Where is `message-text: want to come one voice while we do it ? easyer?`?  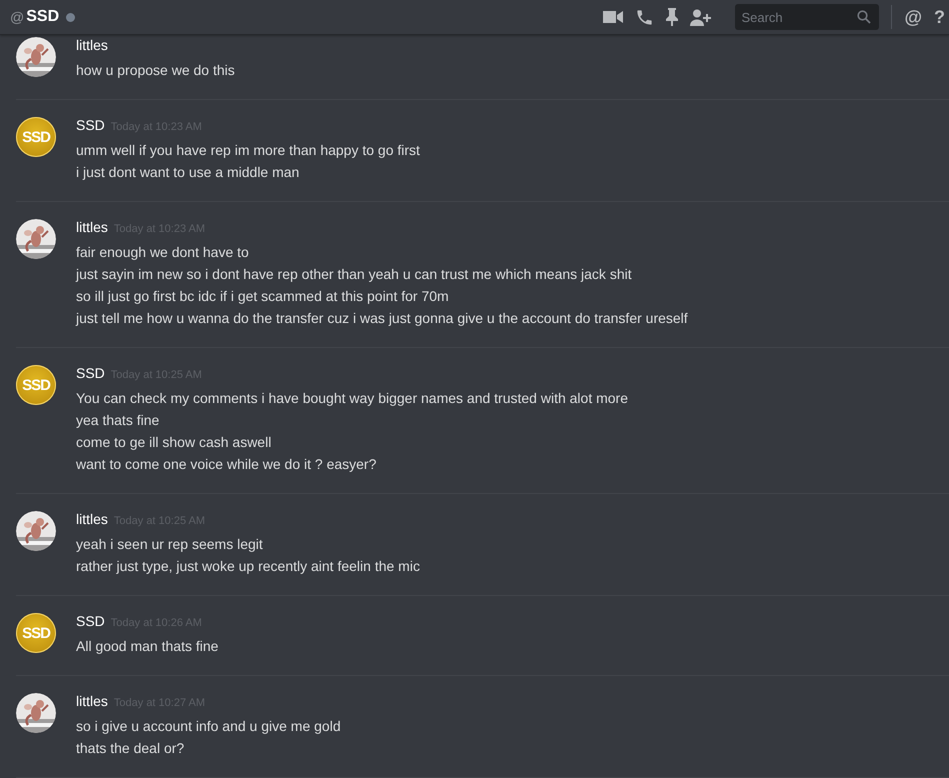
message-text: want to come one voice while we do it ? easyer? is located at coordinates (227, 464).